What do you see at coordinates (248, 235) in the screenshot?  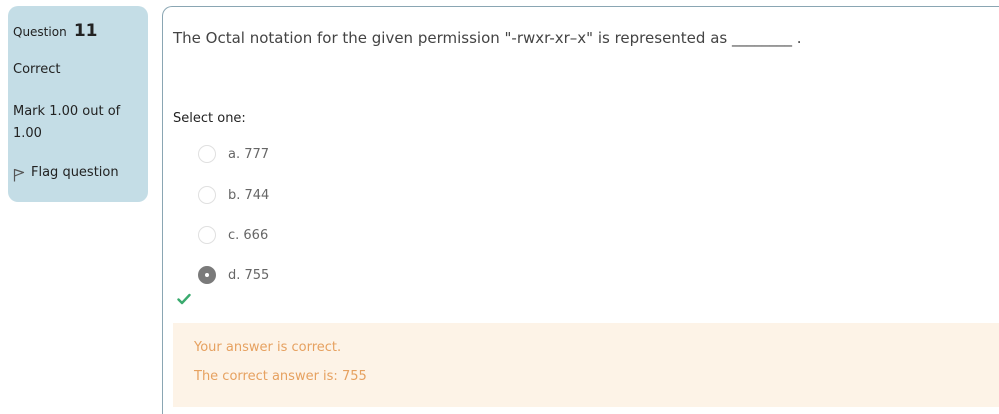 I see `option-c-label: c. 666` at bounding box center [248, 235].